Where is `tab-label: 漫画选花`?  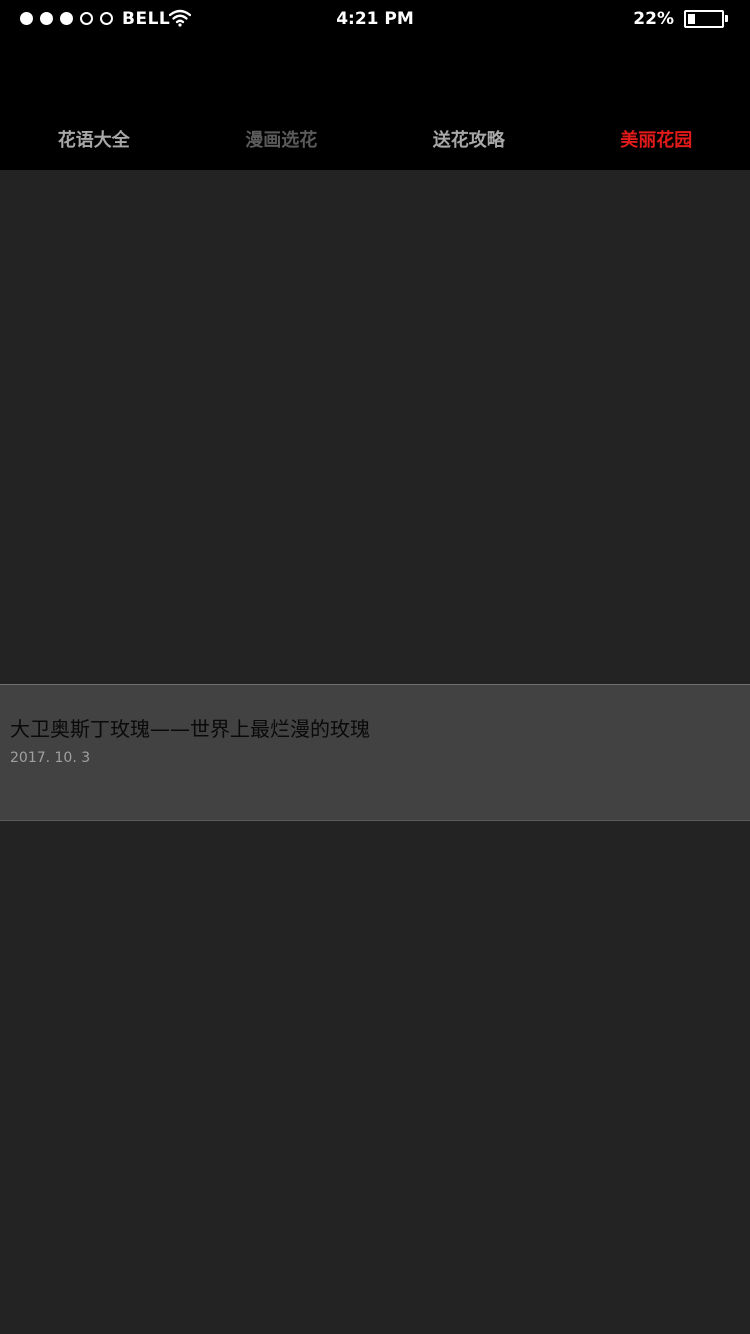 tab-label: 漫画选花 is located at coordinates (281, 140).